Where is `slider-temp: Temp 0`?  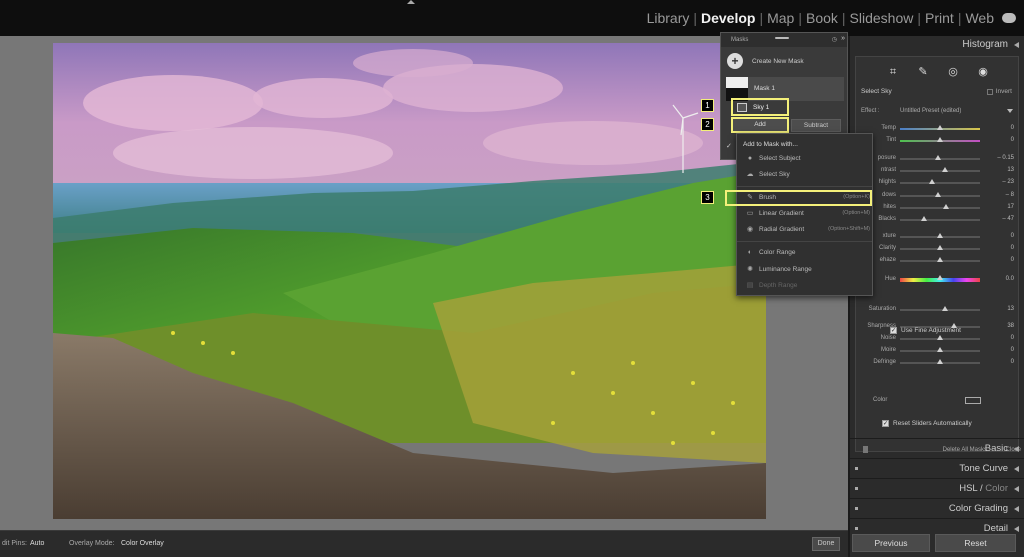 slider-temp: Temp 0 is located at coordinates (938, 130).